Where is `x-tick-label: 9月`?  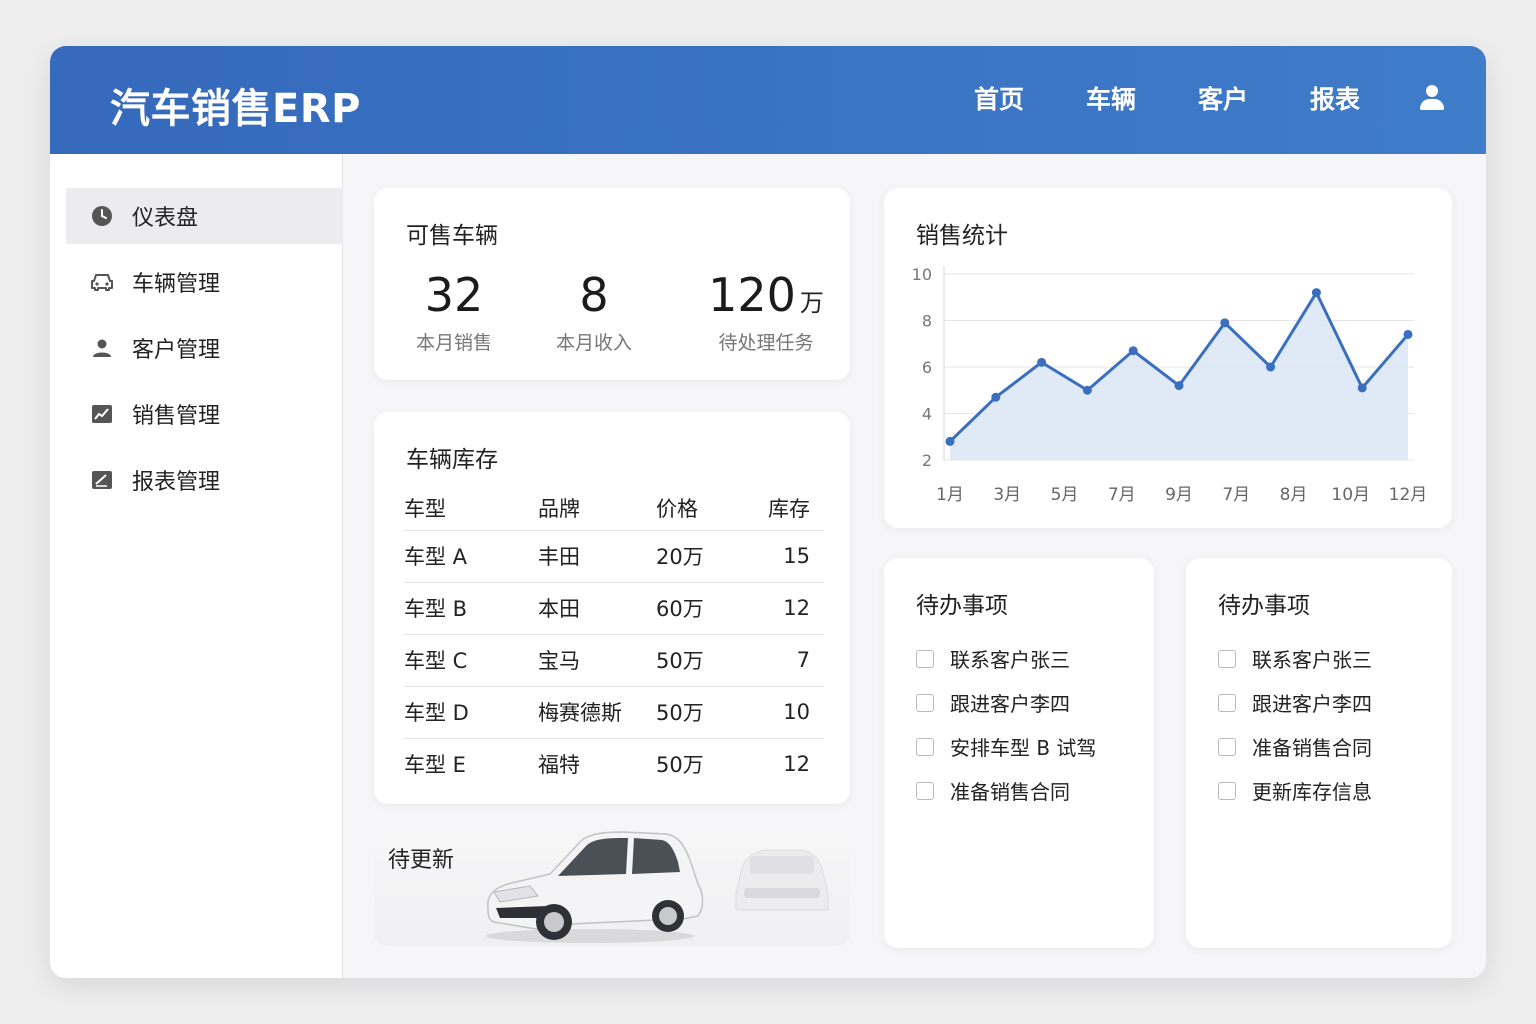 x-tick-label: 9月 is located at coordinates (1179, 495).